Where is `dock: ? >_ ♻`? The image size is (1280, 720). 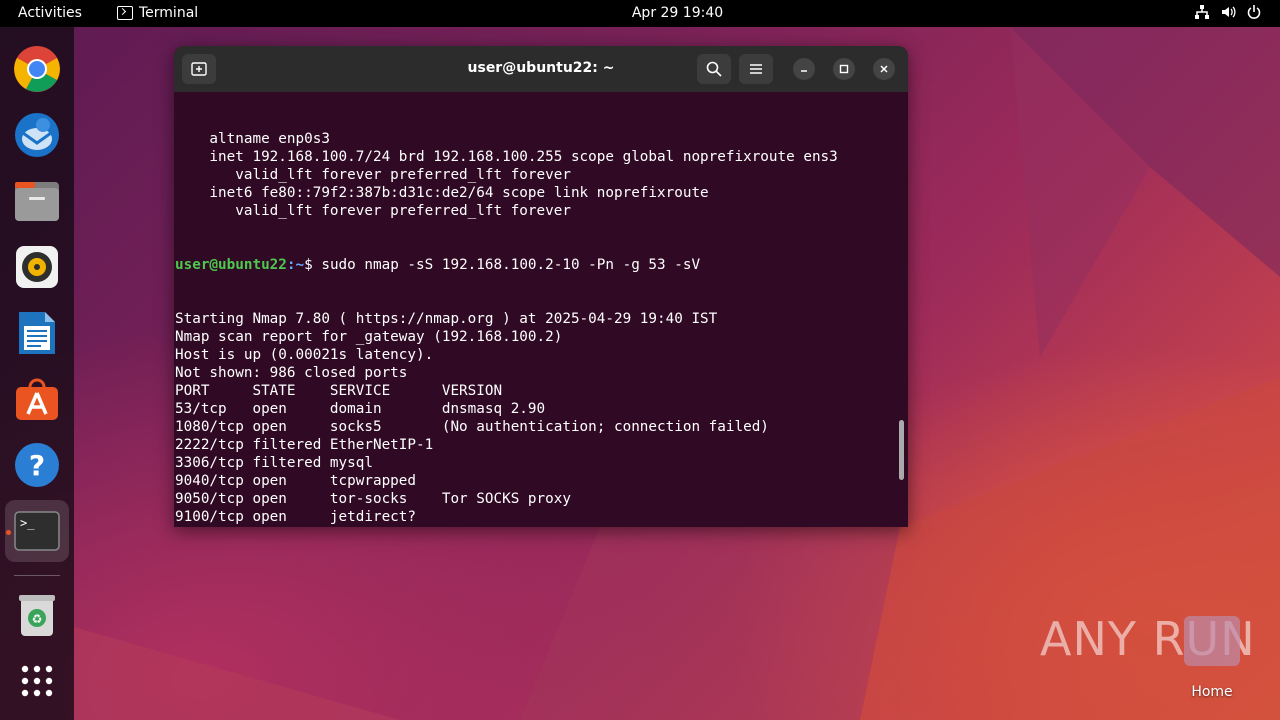
dock: ? >_ ♻ is located at coordinates (37, 373).